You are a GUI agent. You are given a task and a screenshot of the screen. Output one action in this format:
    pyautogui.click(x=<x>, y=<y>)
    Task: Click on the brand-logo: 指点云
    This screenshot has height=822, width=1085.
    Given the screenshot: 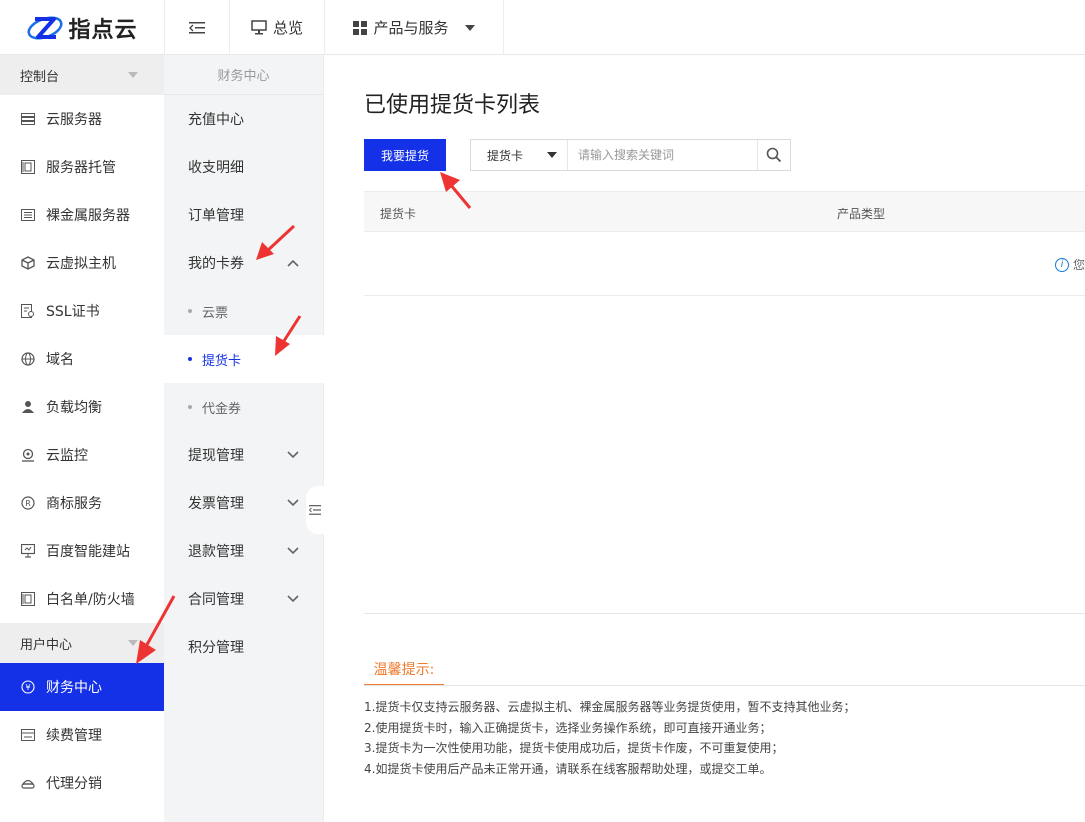 What is the action you would take?
    pyautogui.click(x=82, y=27)
    